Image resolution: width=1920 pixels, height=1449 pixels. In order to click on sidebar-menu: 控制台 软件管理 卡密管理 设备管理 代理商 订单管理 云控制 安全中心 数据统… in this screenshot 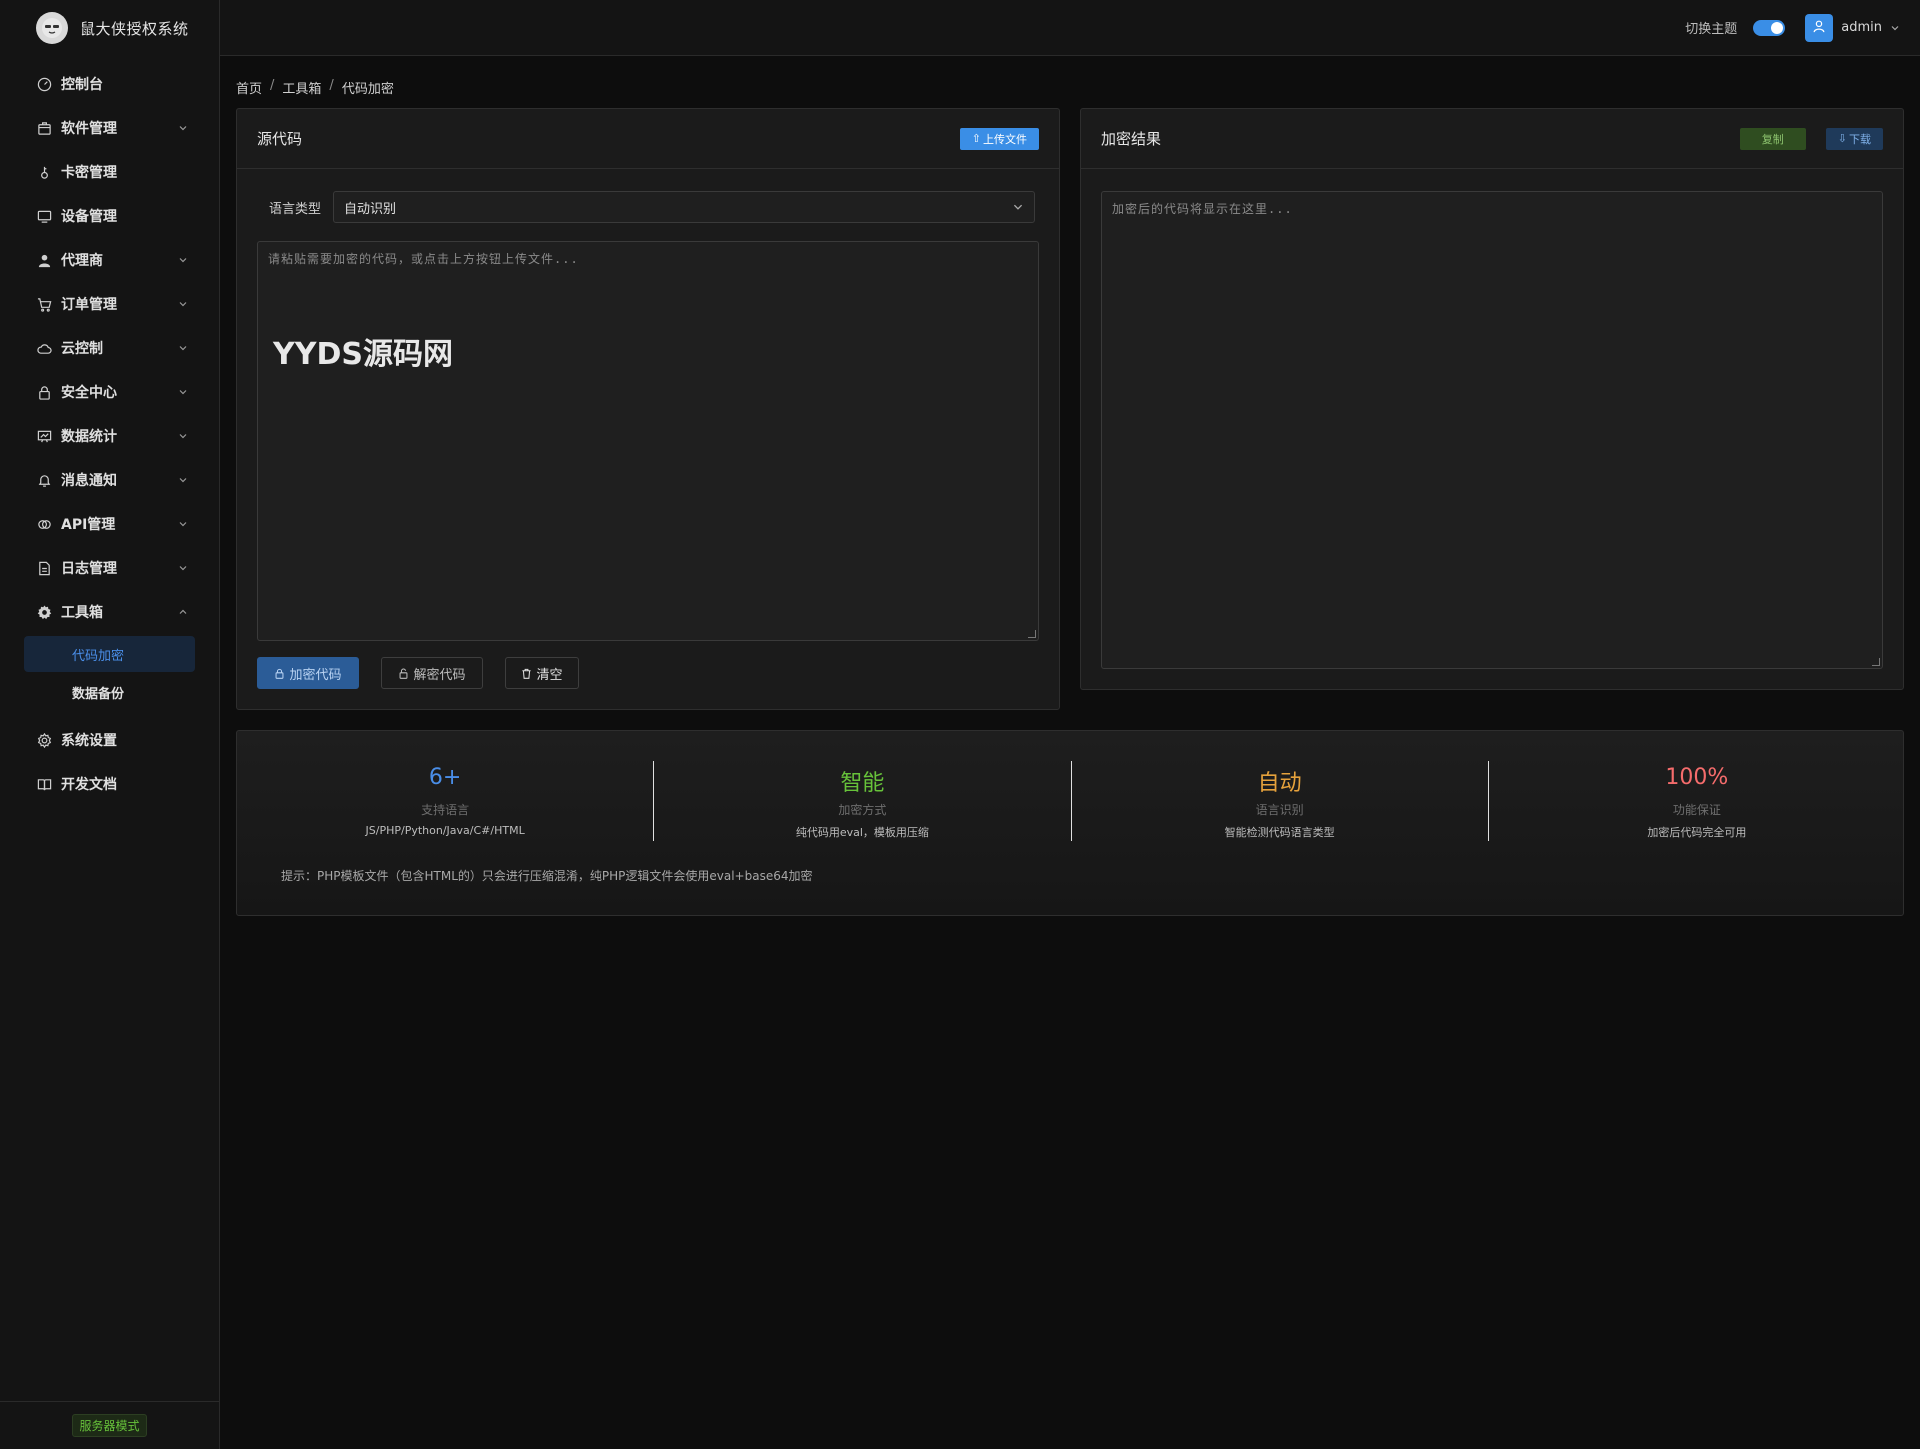, I will do `click(109, 431)`.